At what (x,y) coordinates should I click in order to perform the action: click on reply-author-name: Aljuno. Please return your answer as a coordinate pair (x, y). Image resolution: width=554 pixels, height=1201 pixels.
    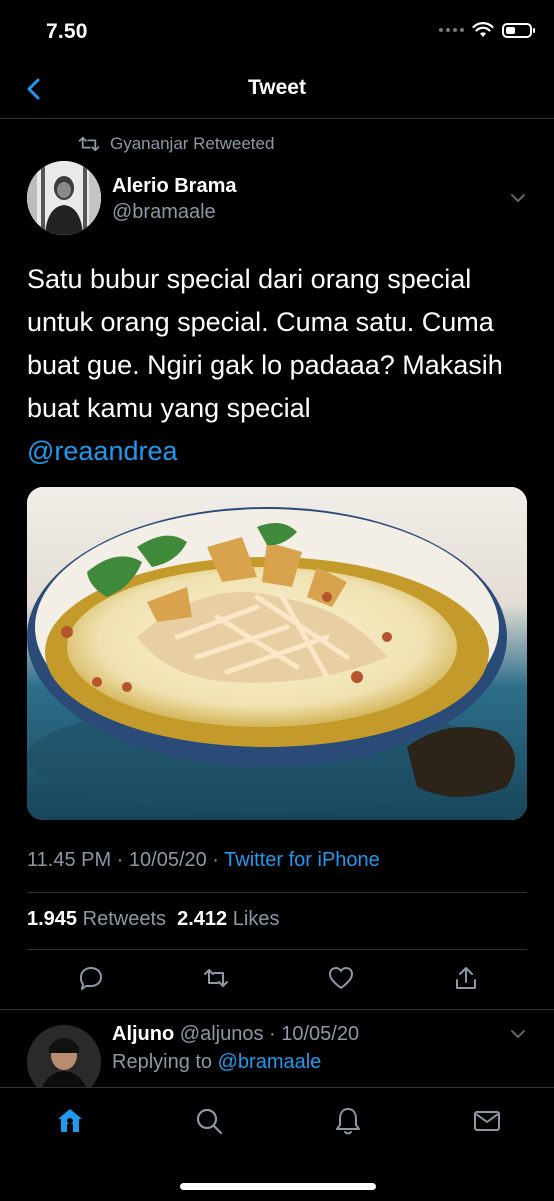
    Looking at the image, I should click on (143, 1034).